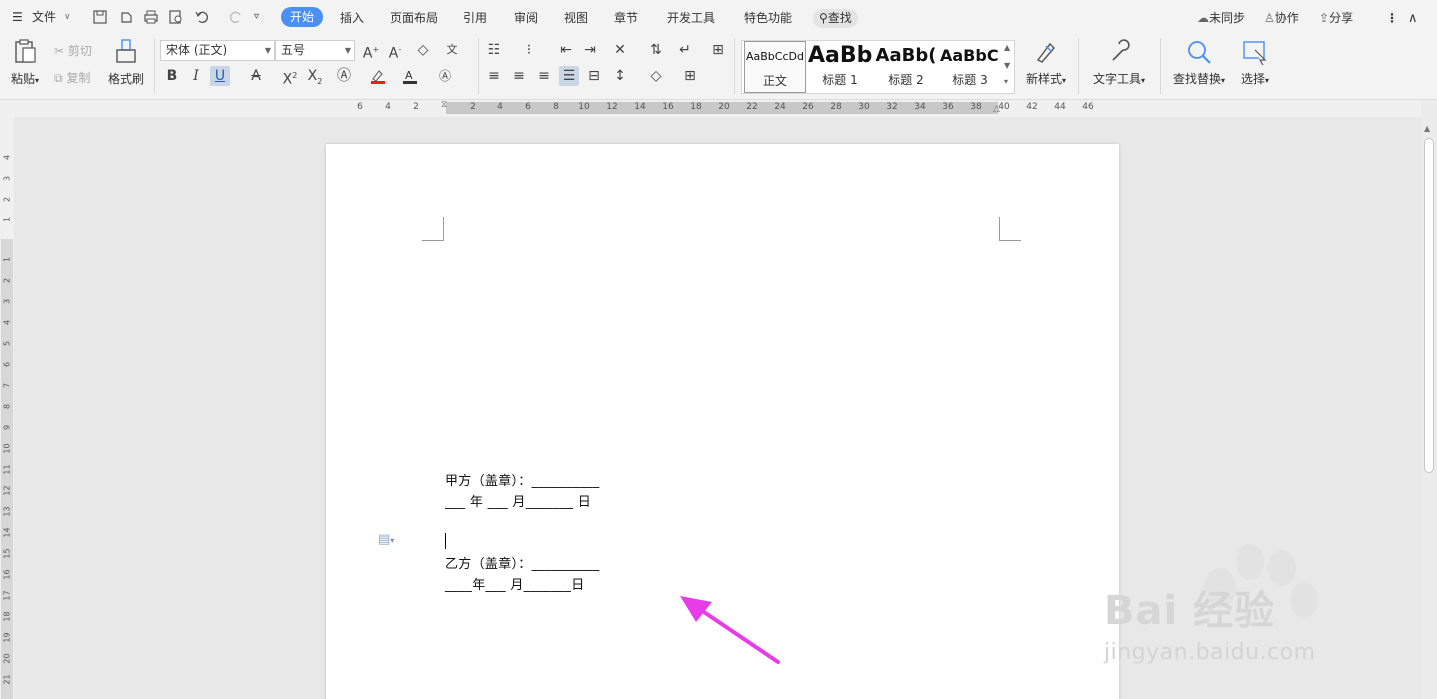 The image size is (1437, 699). I want to click on highlight-icon, so click(378, 76).